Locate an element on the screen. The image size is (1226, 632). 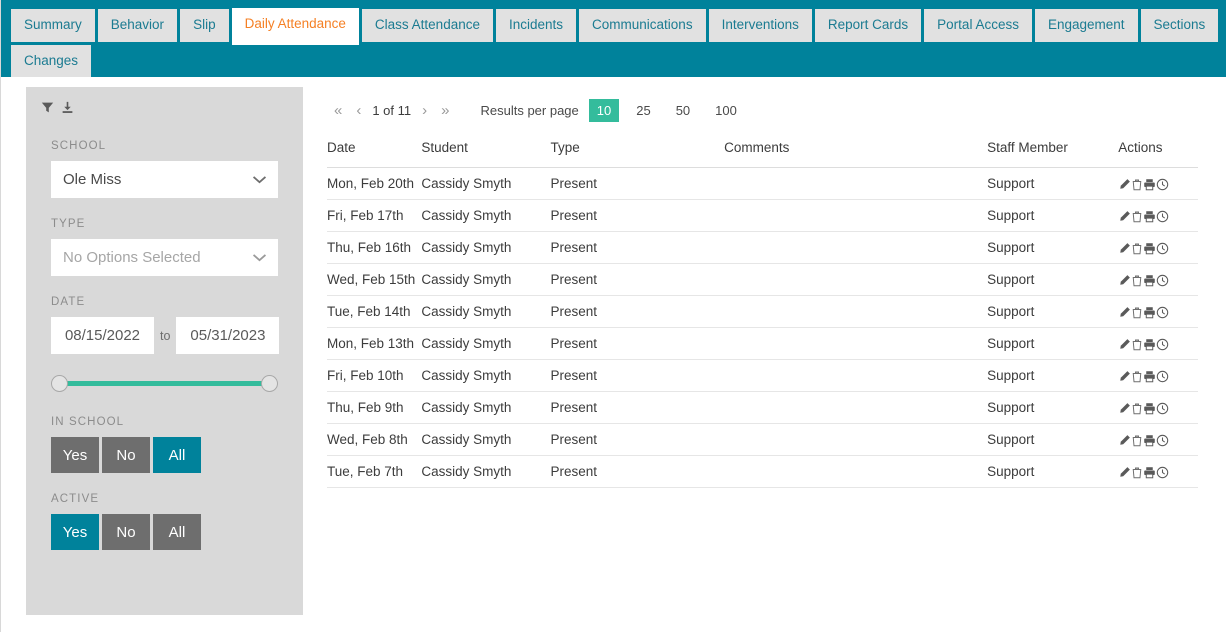
tab-engagement: Engagement is located at coordinates (1086, 25).